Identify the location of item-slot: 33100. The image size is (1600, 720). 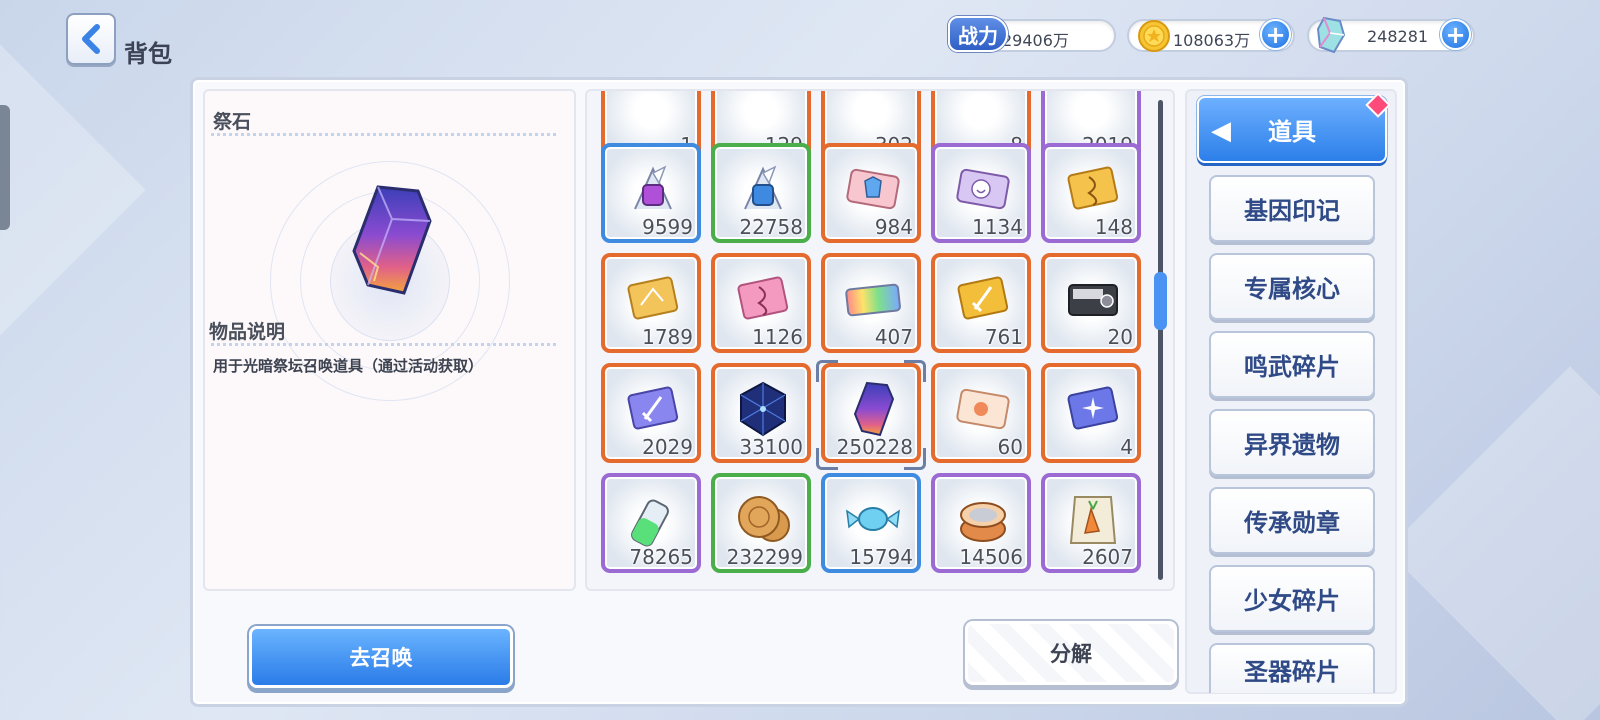
(761, 413).